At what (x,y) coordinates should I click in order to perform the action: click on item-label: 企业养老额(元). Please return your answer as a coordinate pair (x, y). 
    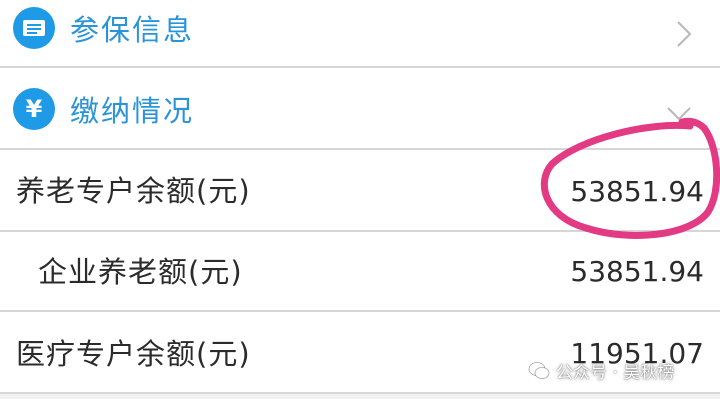
    Looking at the image, I should click on (140, 272).